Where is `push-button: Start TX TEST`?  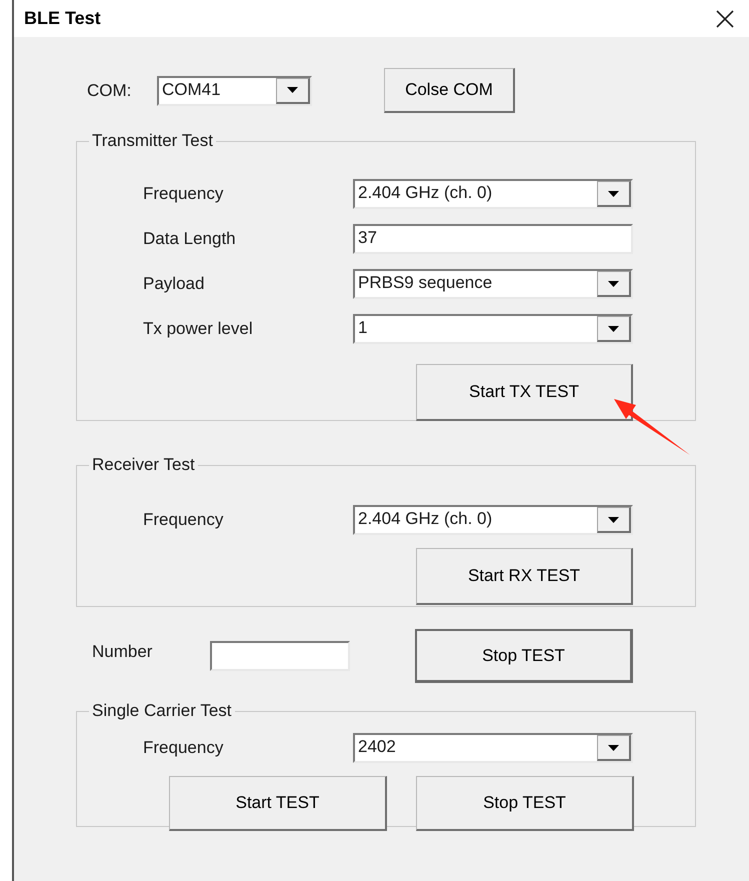 push-button: Start TX TEST is located at coordinates (524, 392).